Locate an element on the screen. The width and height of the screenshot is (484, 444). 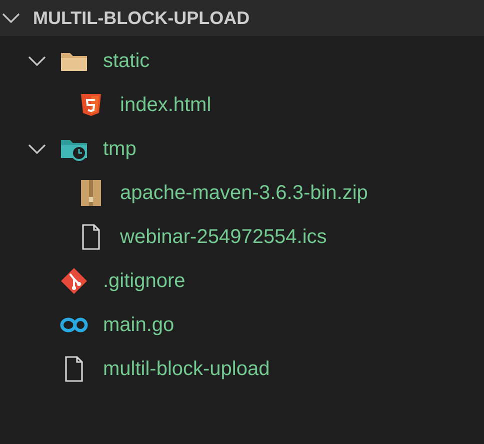
zip-file-icon is located at coordinates (91, 193).